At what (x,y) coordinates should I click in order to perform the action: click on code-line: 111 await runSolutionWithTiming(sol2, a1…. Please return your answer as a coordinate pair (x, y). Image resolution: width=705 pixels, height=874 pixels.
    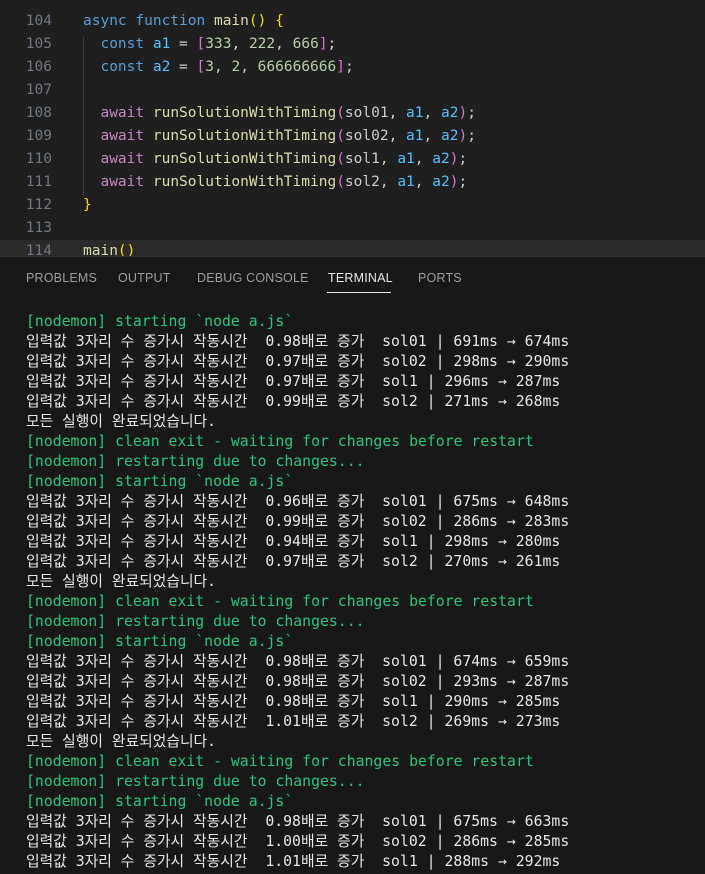
    Looking at the image, I should click on (352, 182).